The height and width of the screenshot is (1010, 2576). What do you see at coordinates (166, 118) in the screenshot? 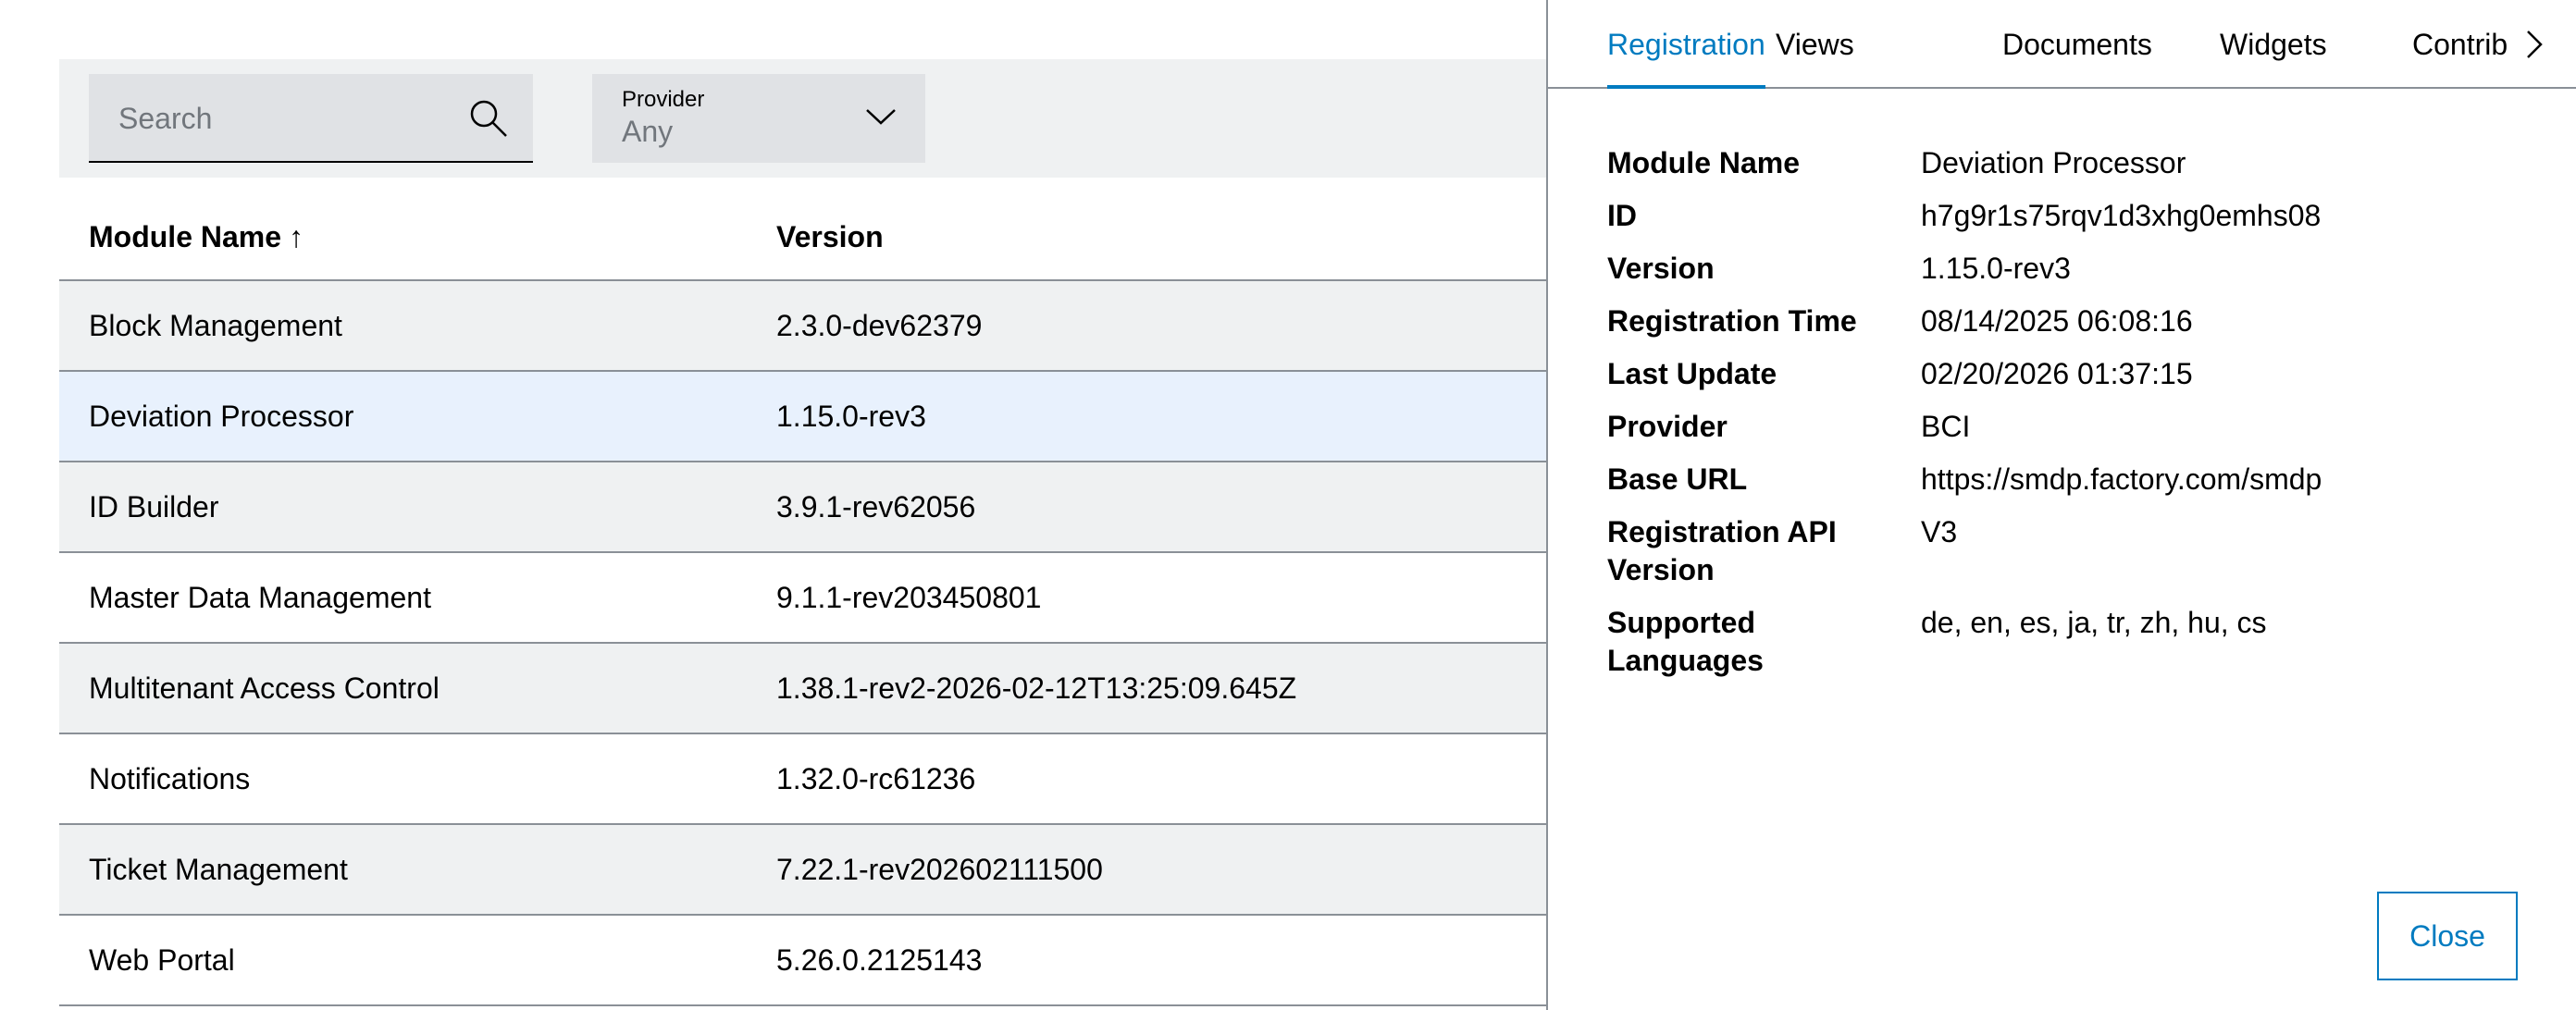
I see `search-placeholder: Search` at bounding box center [166, 118].